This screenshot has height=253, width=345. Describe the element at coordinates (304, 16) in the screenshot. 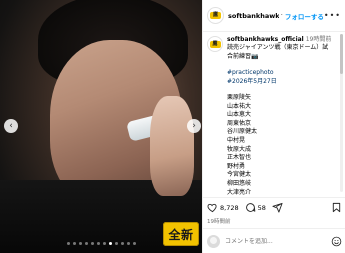

I see `follow-button: フォローする` at that location.